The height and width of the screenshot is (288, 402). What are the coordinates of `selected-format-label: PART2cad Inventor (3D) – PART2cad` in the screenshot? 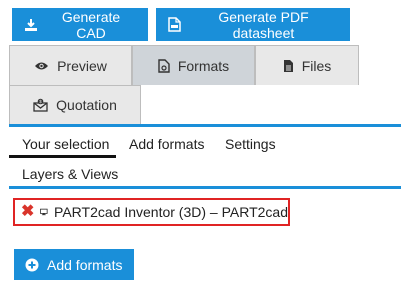 It's located at (171, 212).